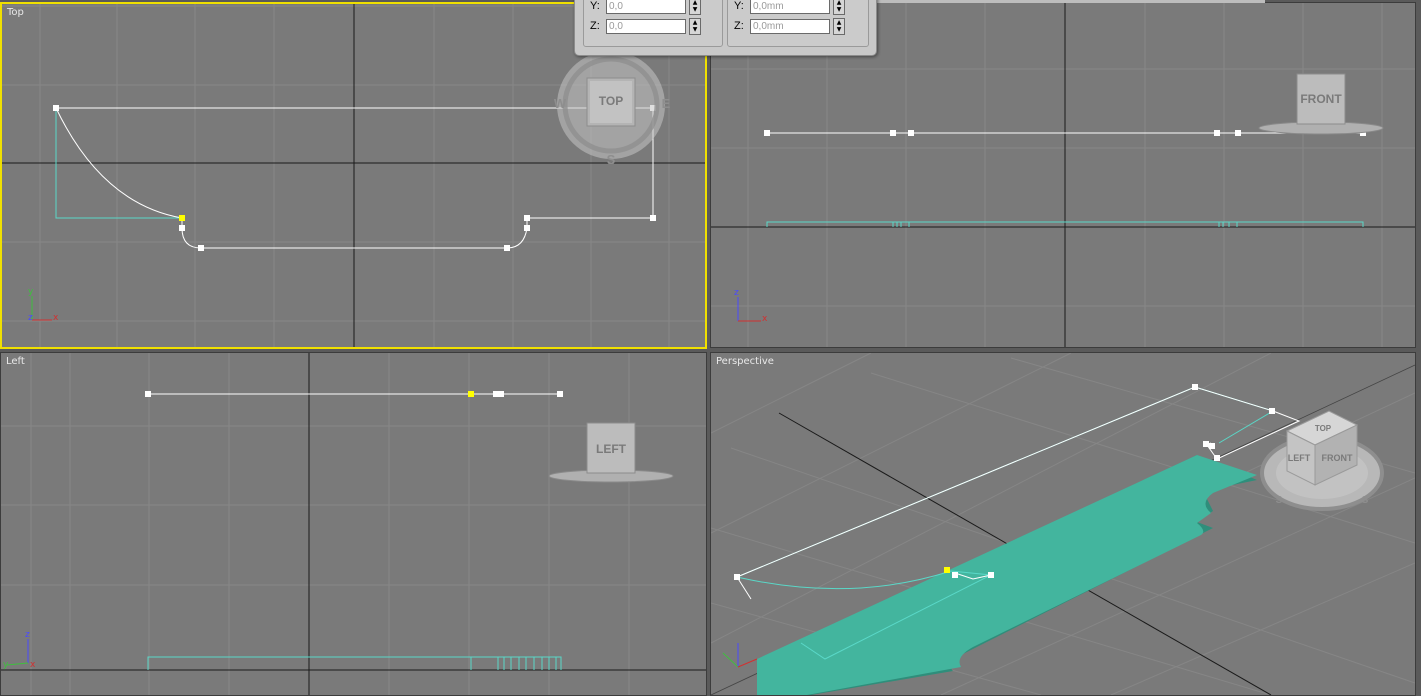 The height and width of the screenshot is (696, 1421). I want to click on offset-z-row: Z: 0,0mm ▲ ▼, so click(789, 26).